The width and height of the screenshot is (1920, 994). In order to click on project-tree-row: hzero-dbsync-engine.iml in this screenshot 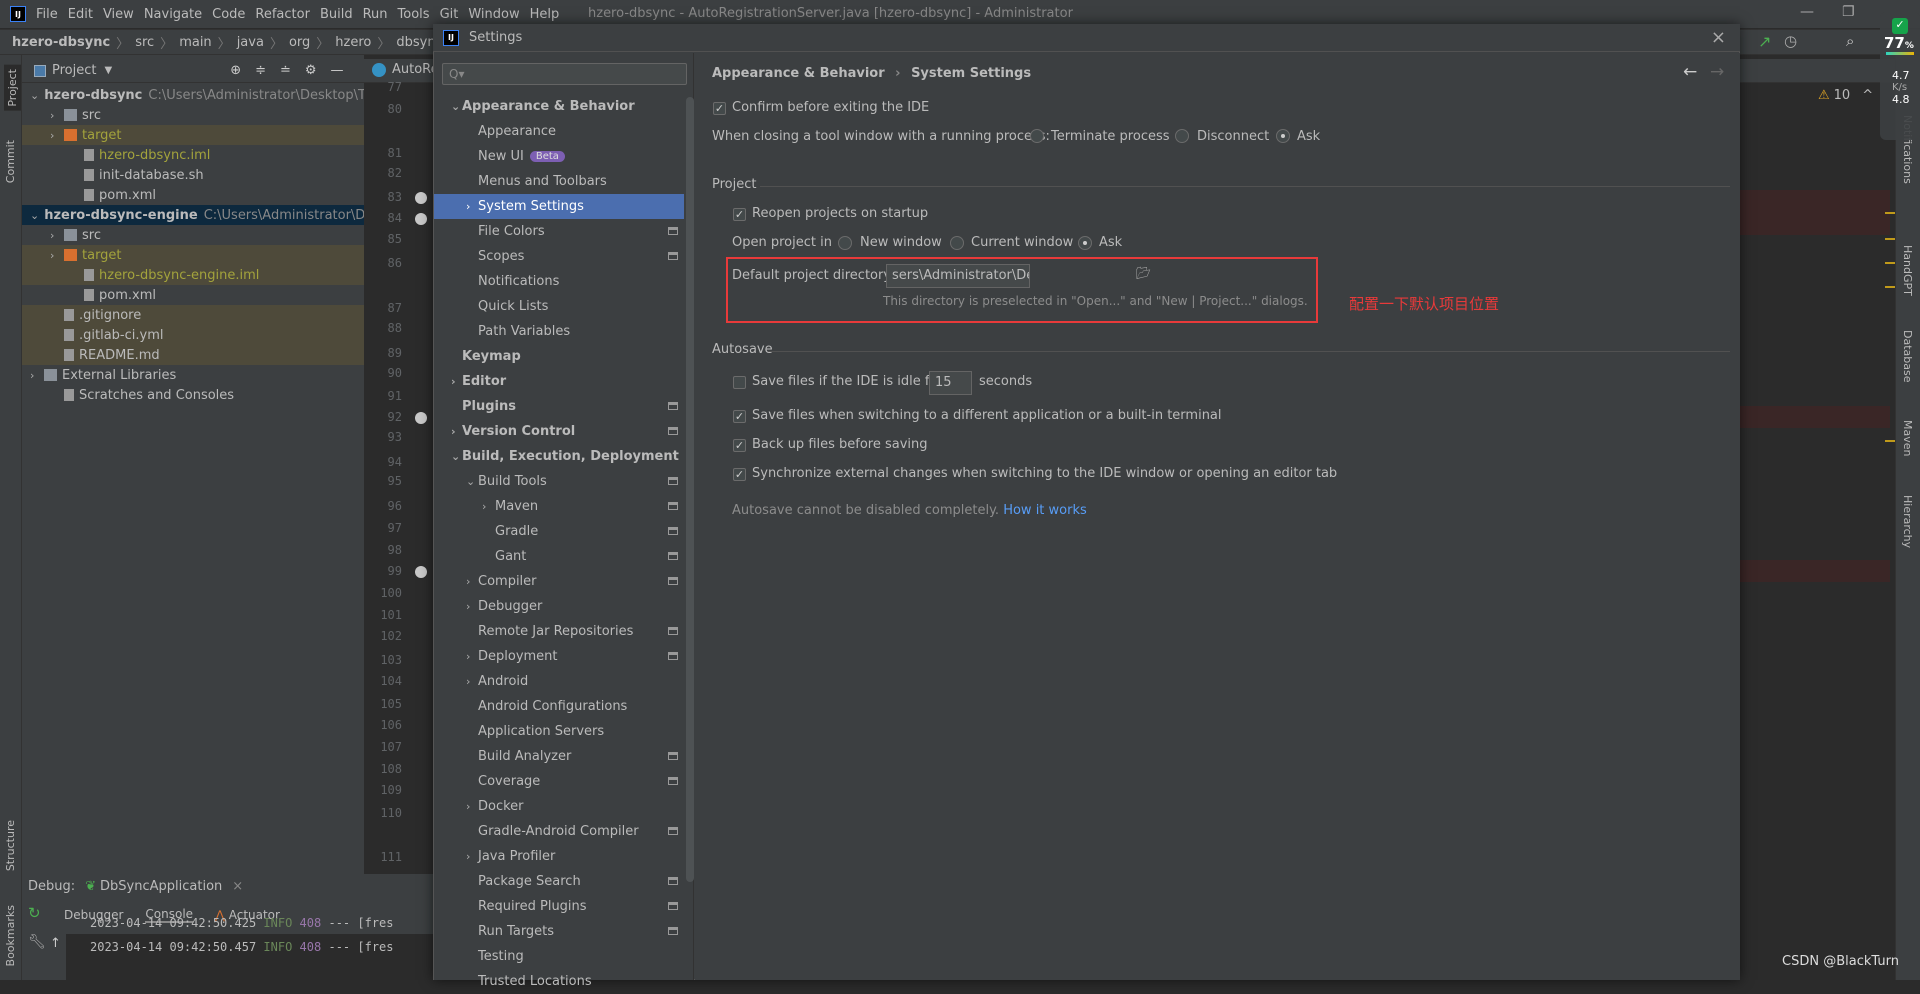, I will do `click(193, 275)`.